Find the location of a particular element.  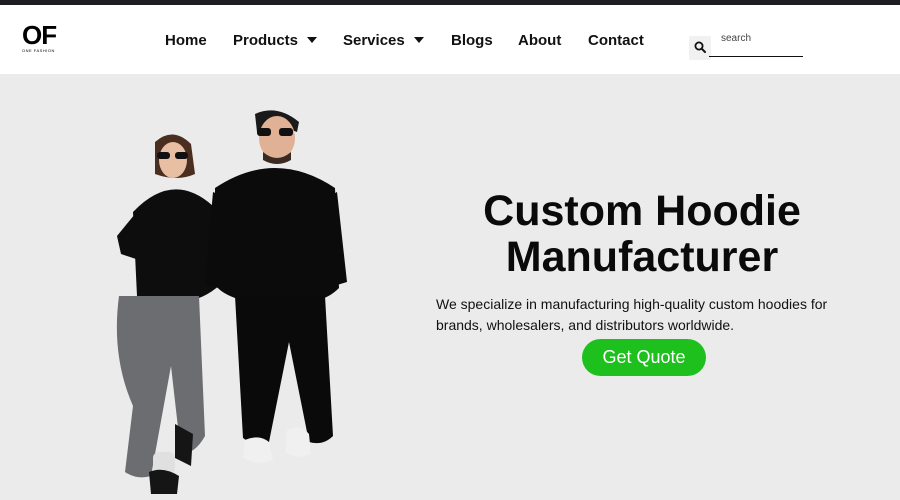

nav-item-label: Contact is located at coordinates (616, 40).